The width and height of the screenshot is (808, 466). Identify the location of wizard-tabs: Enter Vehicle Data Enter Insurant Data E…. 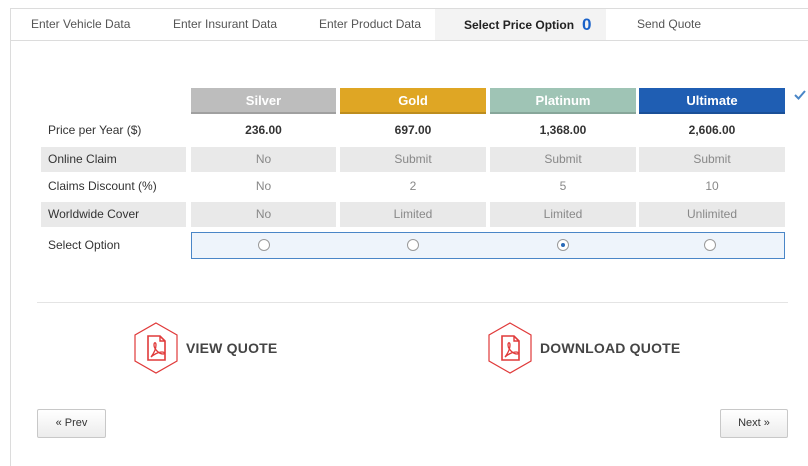
(409, 24).